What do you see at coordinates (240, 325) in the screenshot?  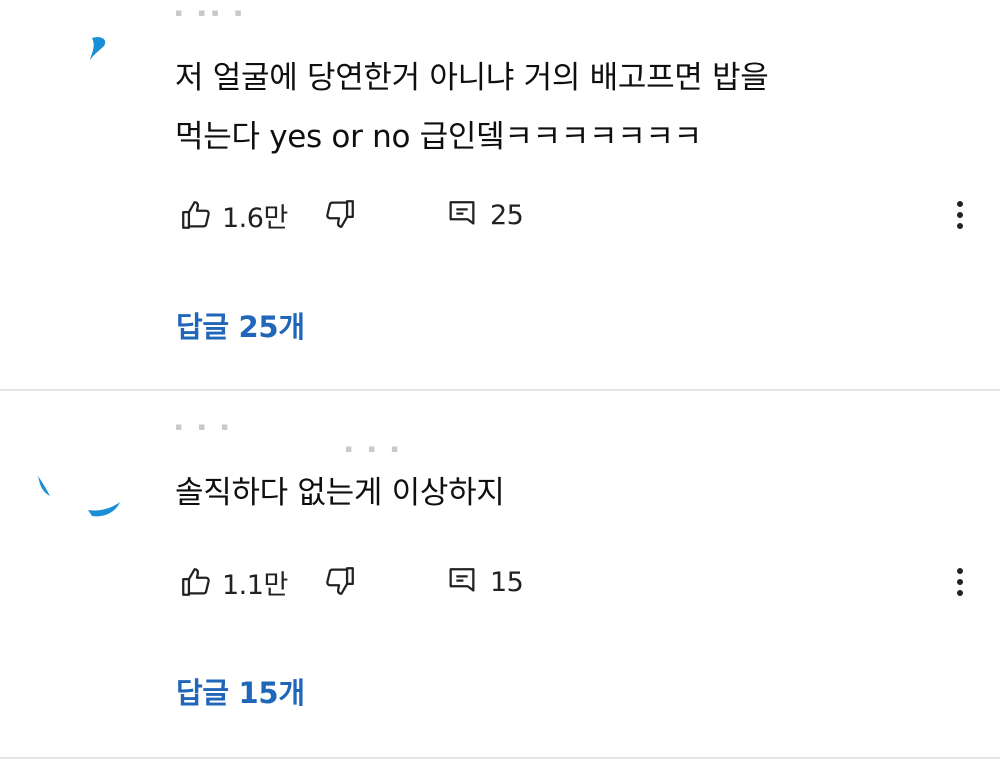 I see `replies-link: 답글 25개` at bounding box center [240, 325].